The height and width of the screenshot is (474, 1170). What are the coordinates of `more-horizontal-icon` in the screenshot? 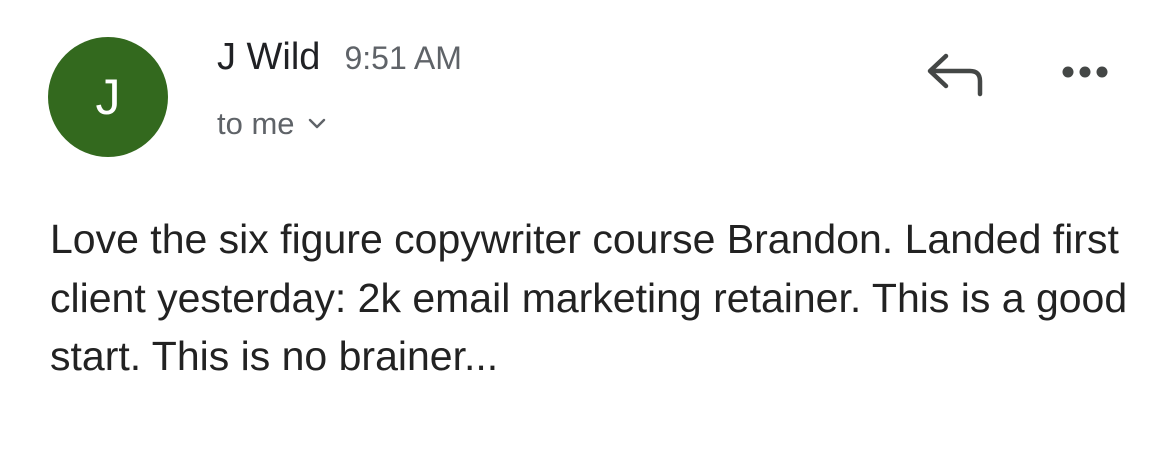 It's located at (1085, 72).